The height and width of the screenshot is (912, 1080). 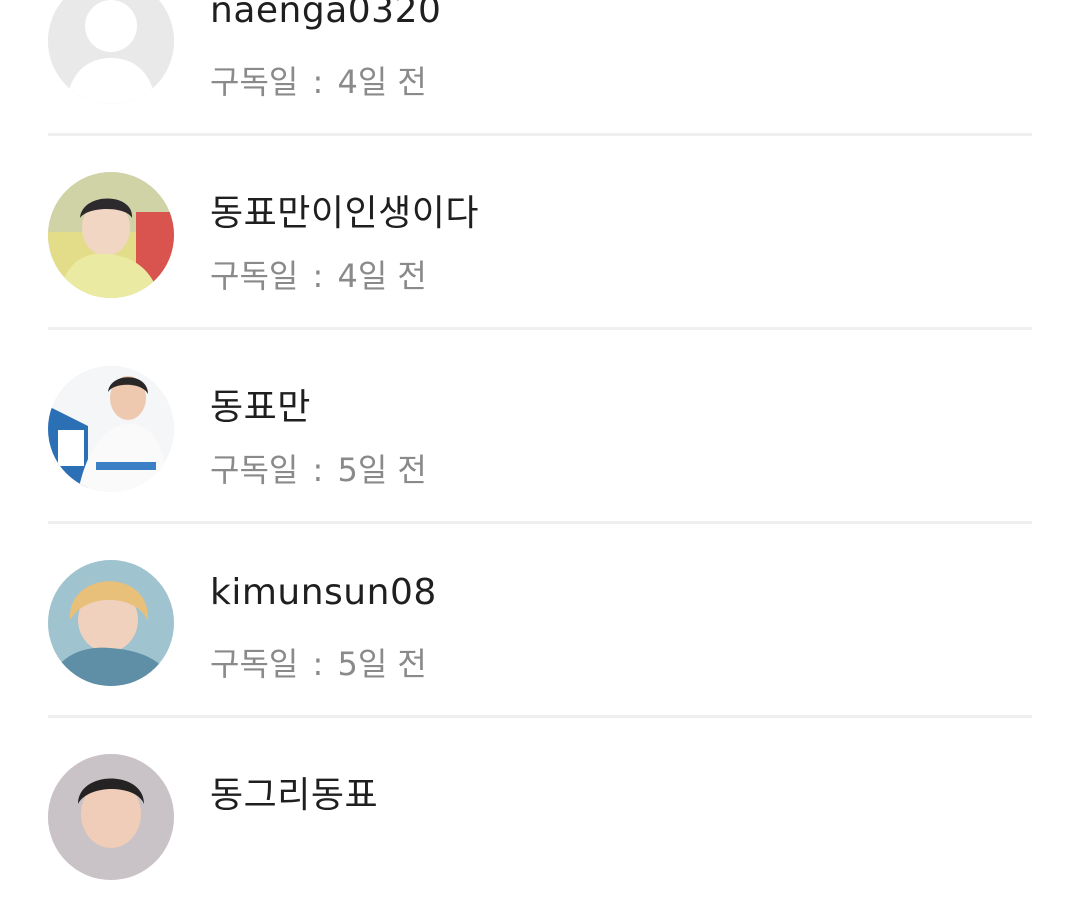 What do you see at coordinates (260, 404) in the screenshot?
I see `subscriber-name: 동표만` at bounding box center [260, 404].